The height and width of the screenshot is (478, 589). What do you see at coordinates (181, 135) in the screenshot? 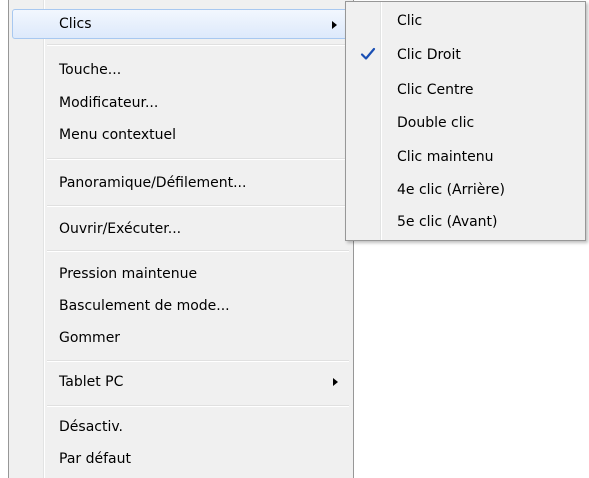
I see `menu-item-menu-contextuel: Menu contextuel` at bounding box center [181, 135].